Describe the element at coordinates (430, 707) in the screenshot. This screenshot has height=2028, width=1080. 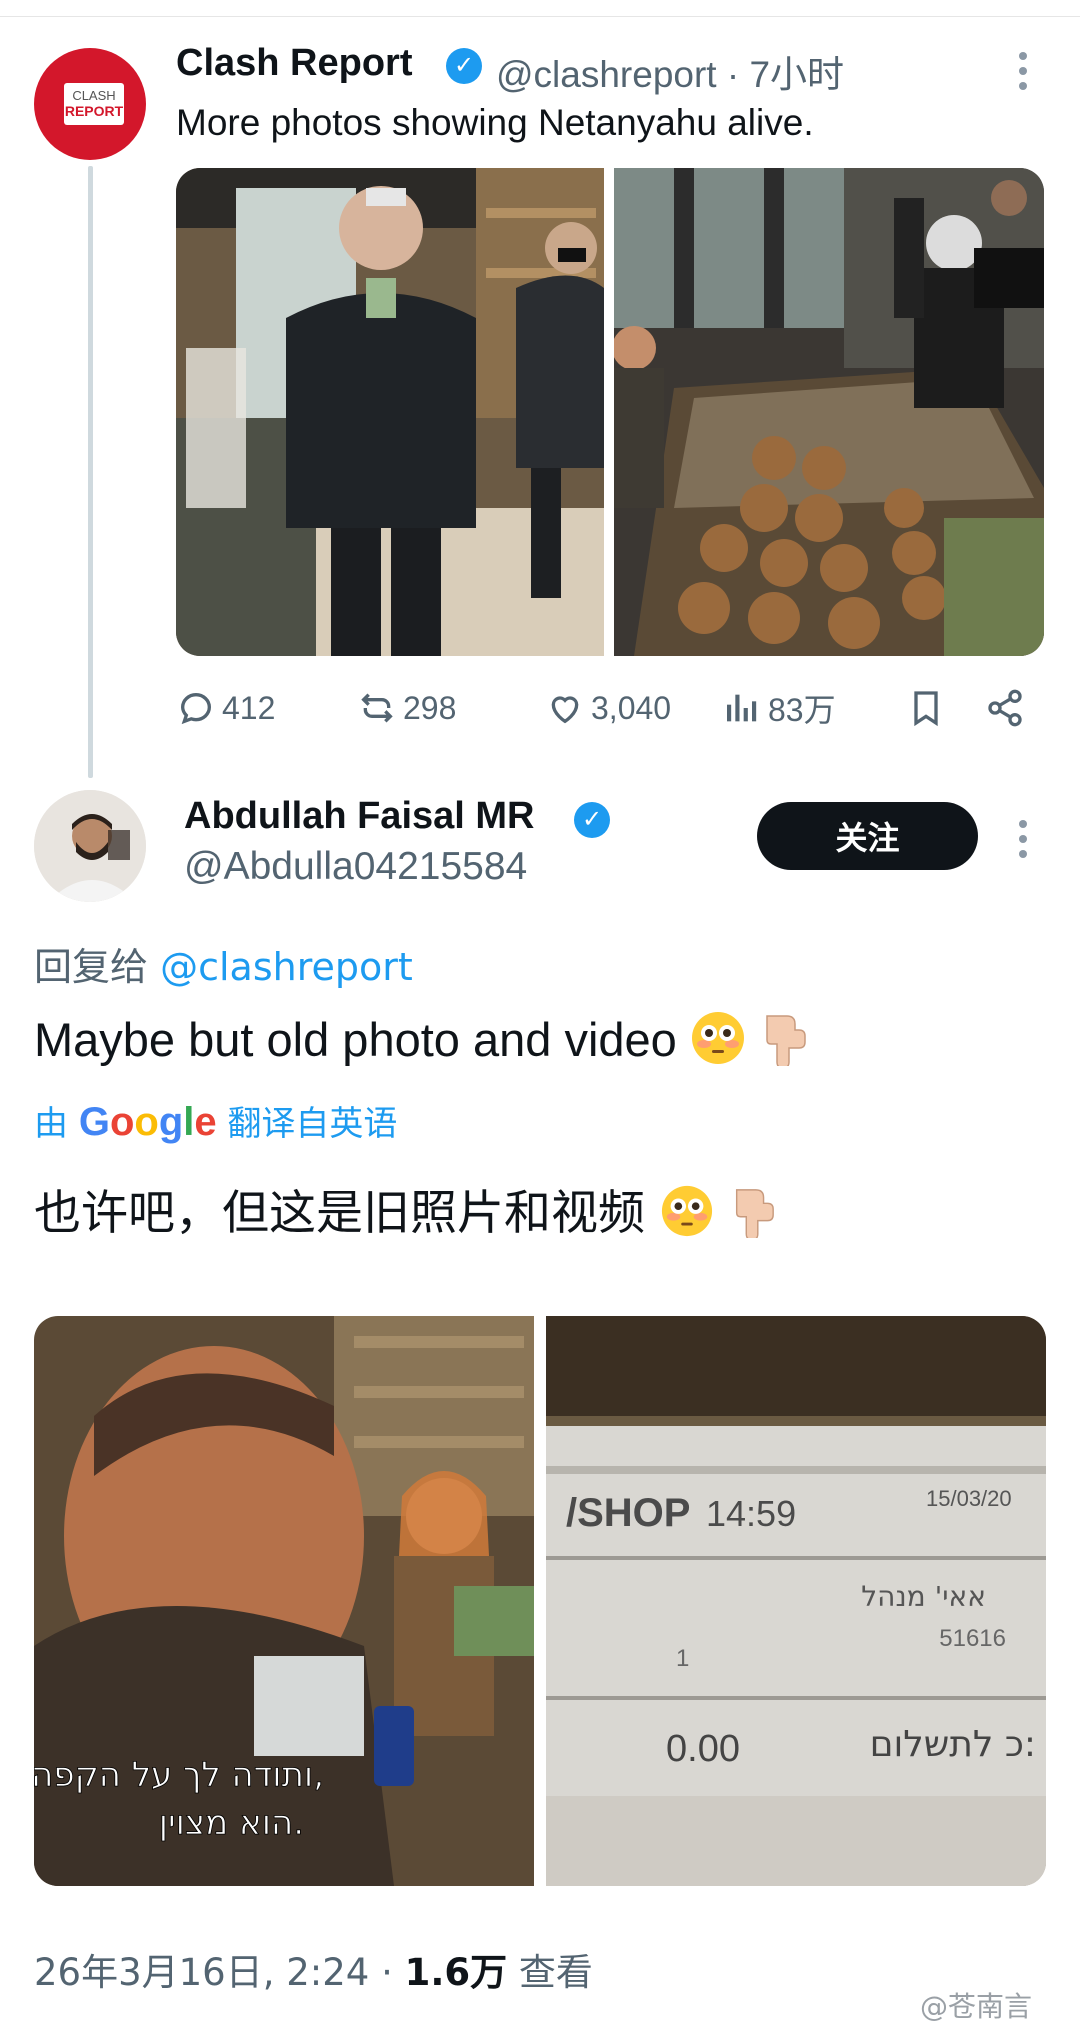
I see `repost-count: 298` at that location.